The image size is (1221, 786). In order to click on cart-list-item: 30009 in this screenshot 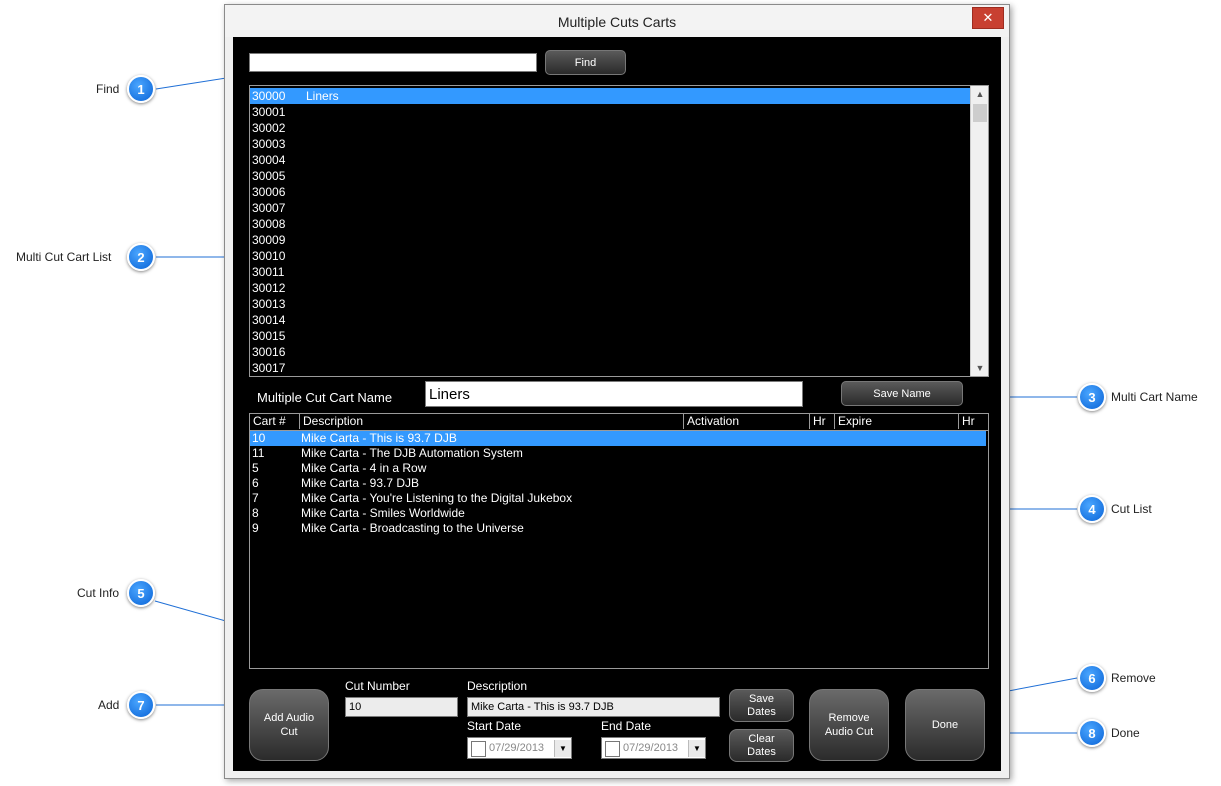, I will do `click(610, 240)`.